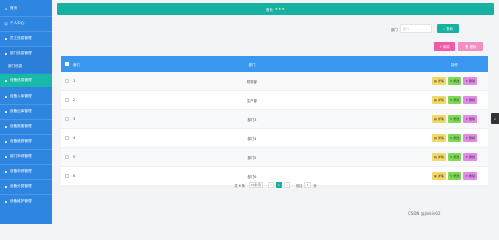  Describe the element at coordinates (26, 66) in the screenshot. I see `sidebar-subitem-department-info: 部门信息` at that location.